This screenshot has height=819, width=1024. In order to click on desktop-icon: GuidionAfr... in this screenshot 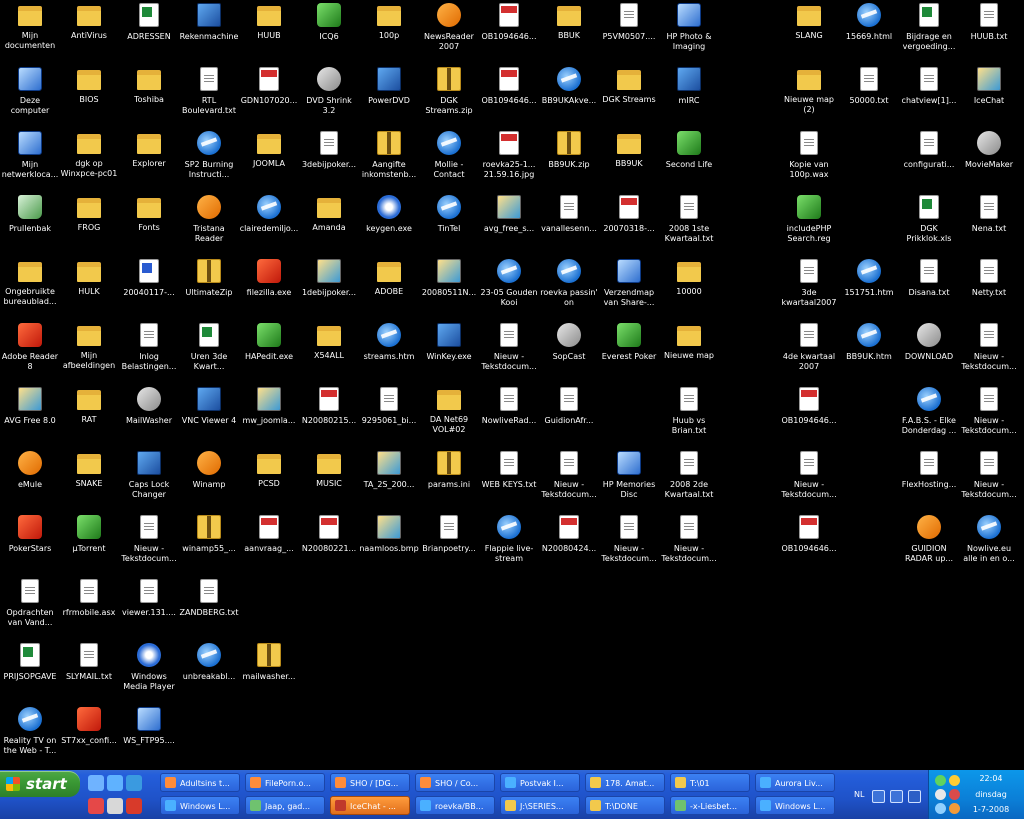, I will do `click(569, 405)`.